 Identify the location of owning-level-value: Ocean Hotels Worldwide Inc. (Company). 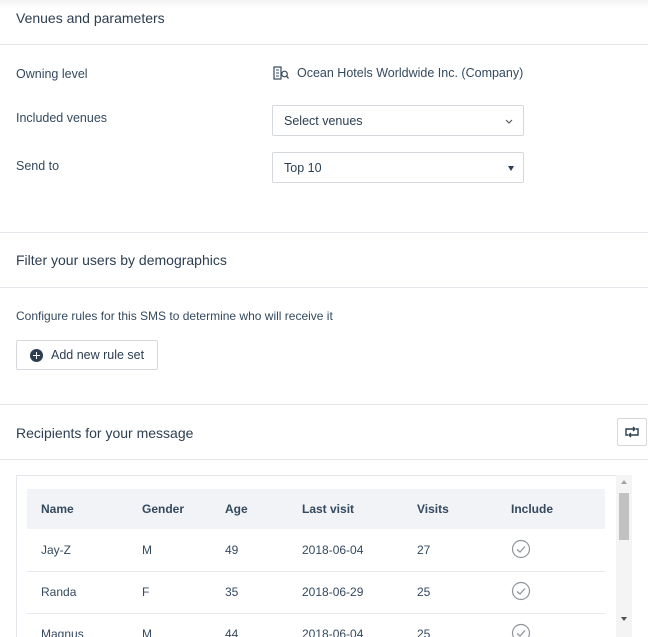
(398, 73).